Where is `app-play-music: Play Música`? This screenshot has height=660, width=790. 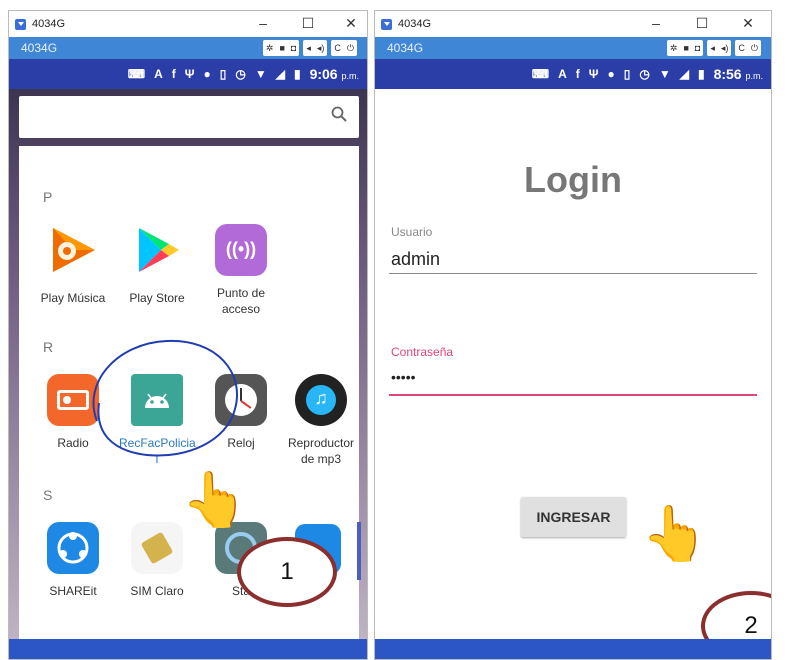
app-play-music: Play Música is located at coordinates (73, 265).